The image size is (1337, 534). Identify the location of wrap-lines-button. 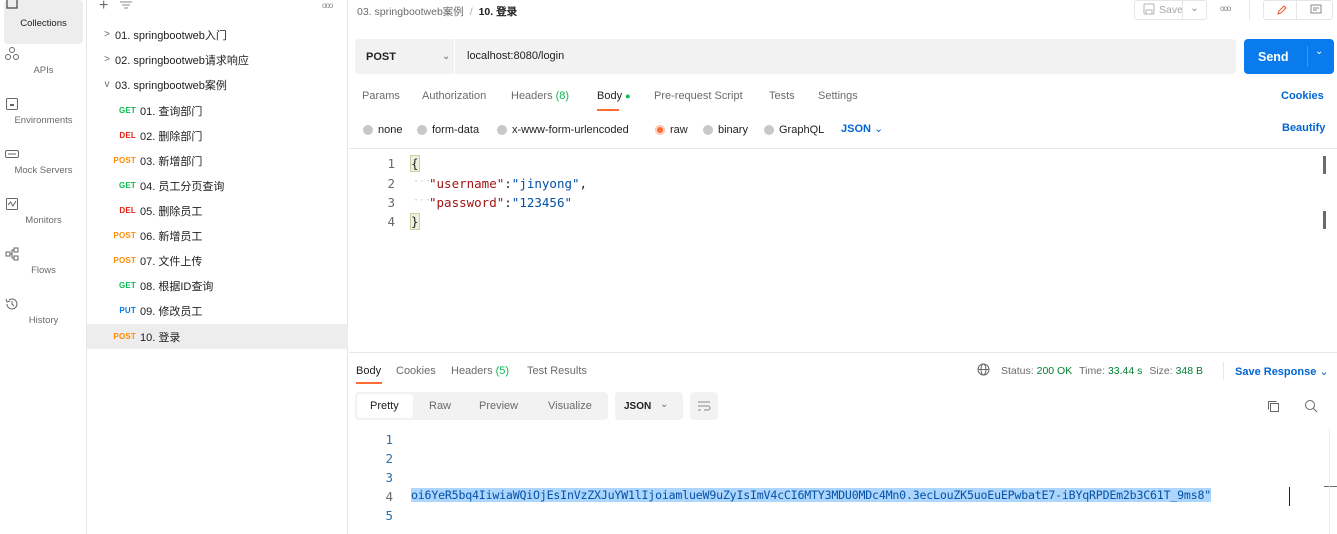
(704, 406).